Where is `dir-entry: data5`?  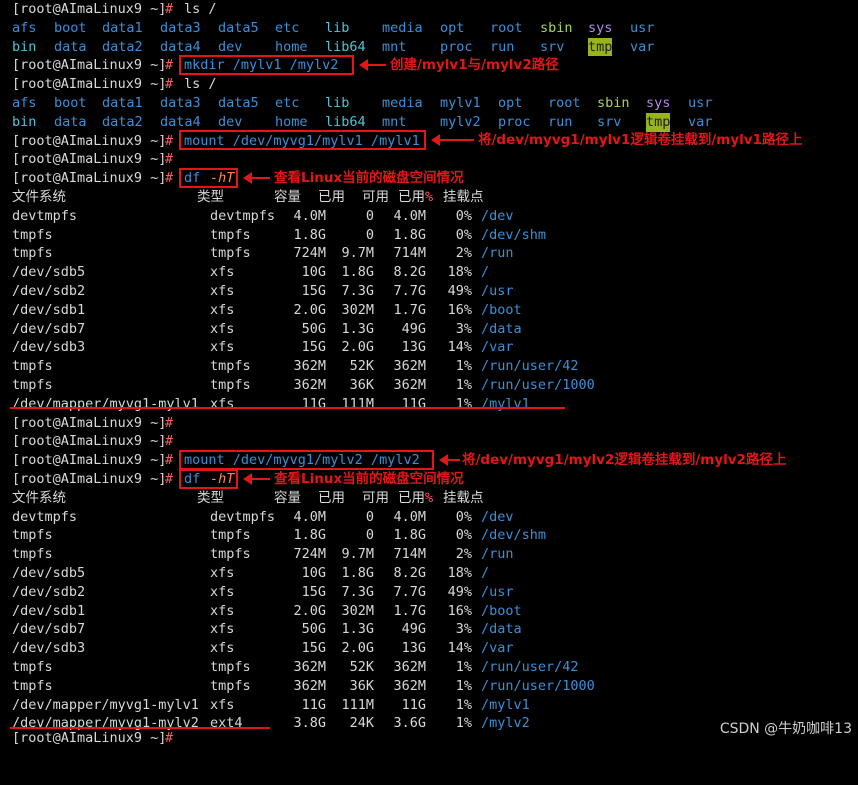 dir-entry: data5 is located at coordinates (238, 103).